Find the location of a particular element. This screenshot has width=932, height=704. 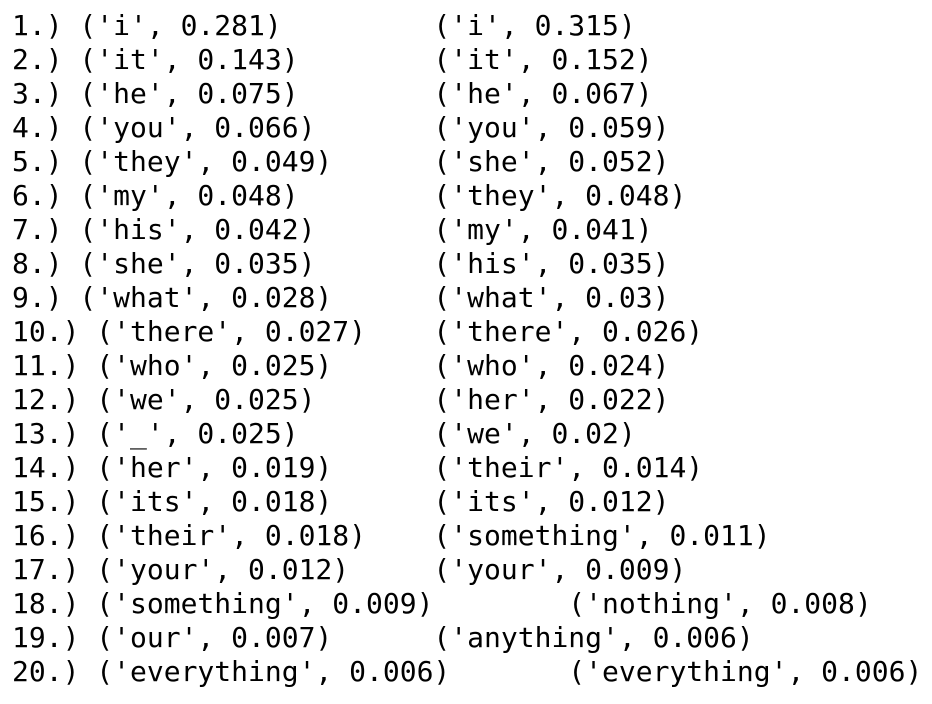

output-line-13: 13.) ('_', 0.025) ('we', 0.02) is located at coordinates (324, 433).